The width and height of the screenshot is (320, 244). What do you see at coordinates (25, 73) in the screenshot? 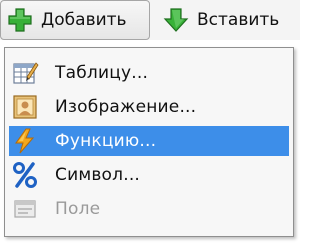
I see `table-icon` at bounding box center [25, 73].